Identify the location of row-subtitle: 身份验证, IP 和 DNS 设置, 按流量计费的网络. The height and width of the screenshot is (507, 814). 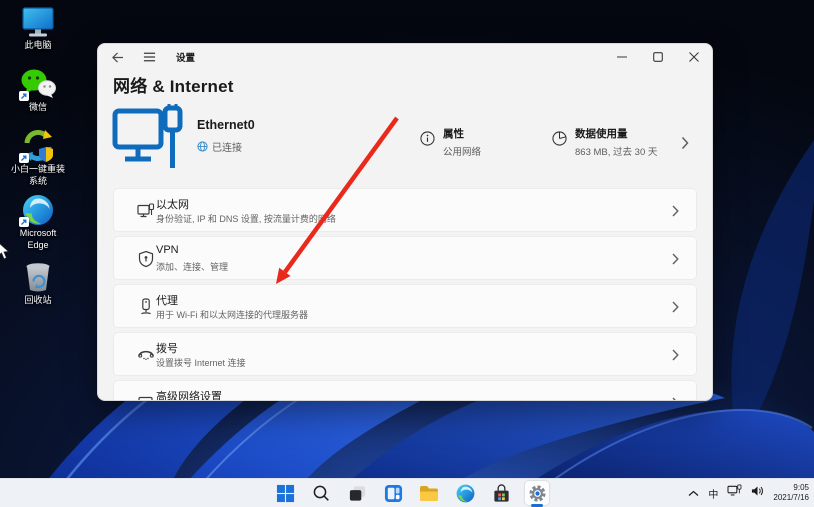
(246, 219).